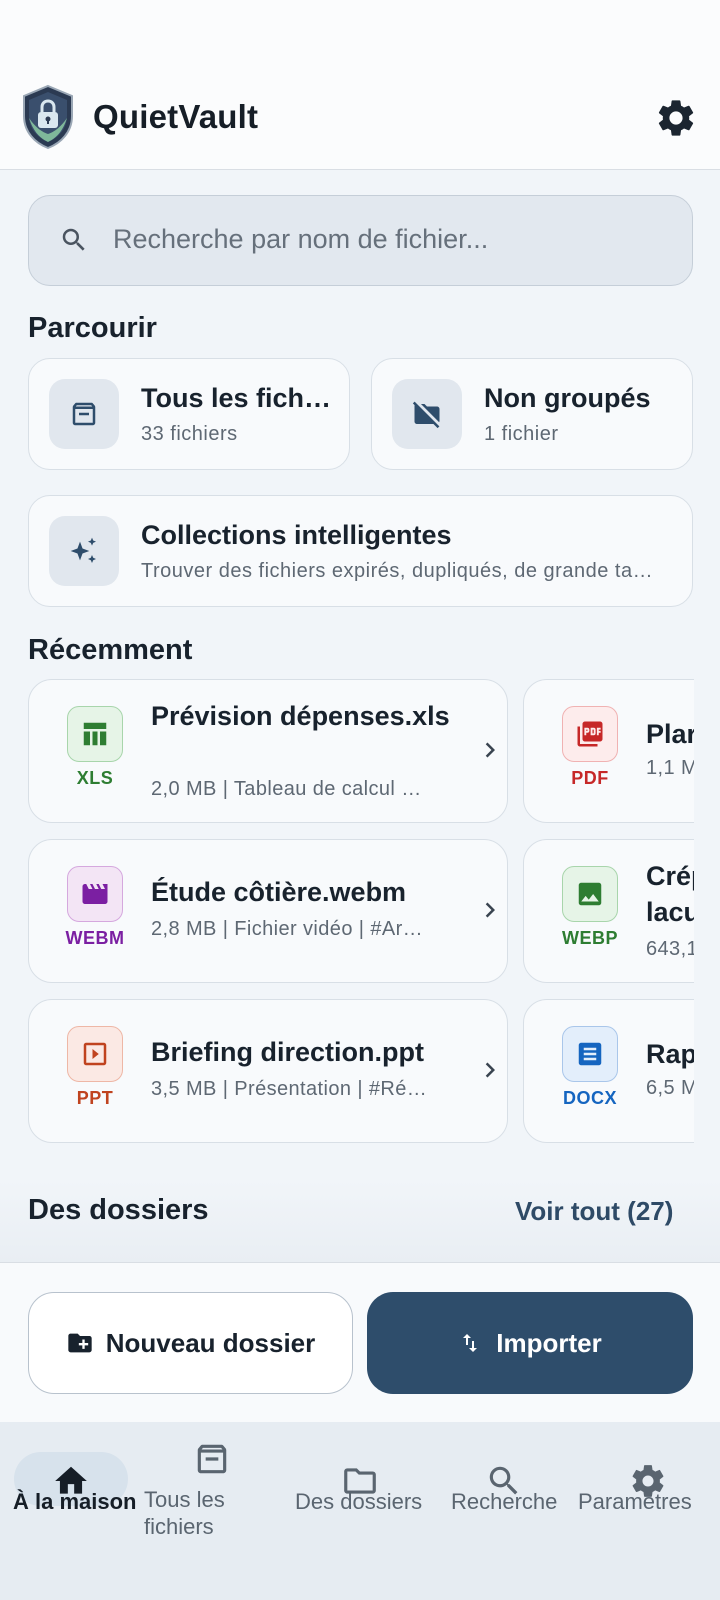 Image resolution: width=720 pixels, height=1600 pixels. I want to click on action-bar: Nouveau dossier Importer, so click(360, 1342).